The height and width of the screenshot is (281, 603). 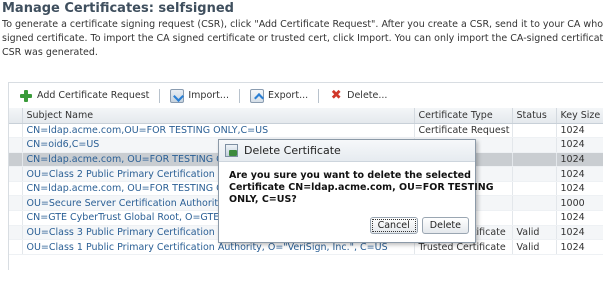 What do you see at coordinates (231, 150) in the screenshot?
I see `certificate-icon` at bounding box center [231, 150].